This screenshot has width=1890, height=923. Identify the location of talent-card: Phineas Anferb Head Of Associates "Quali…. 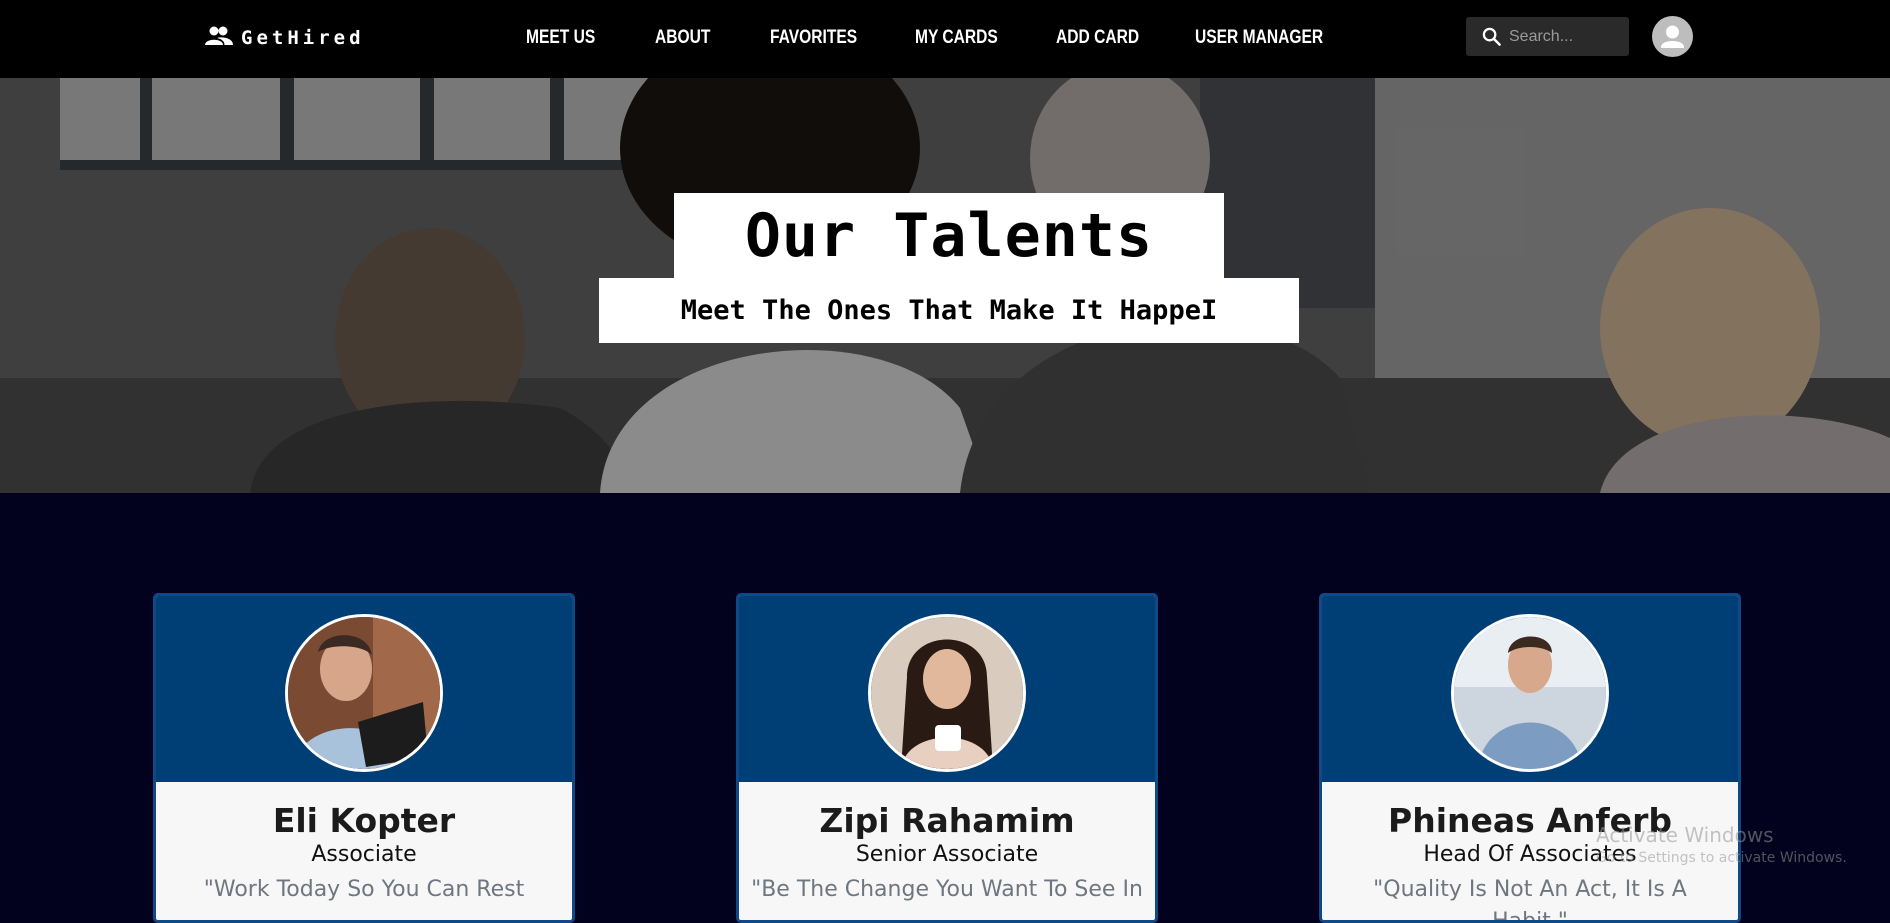
(1530, 758).